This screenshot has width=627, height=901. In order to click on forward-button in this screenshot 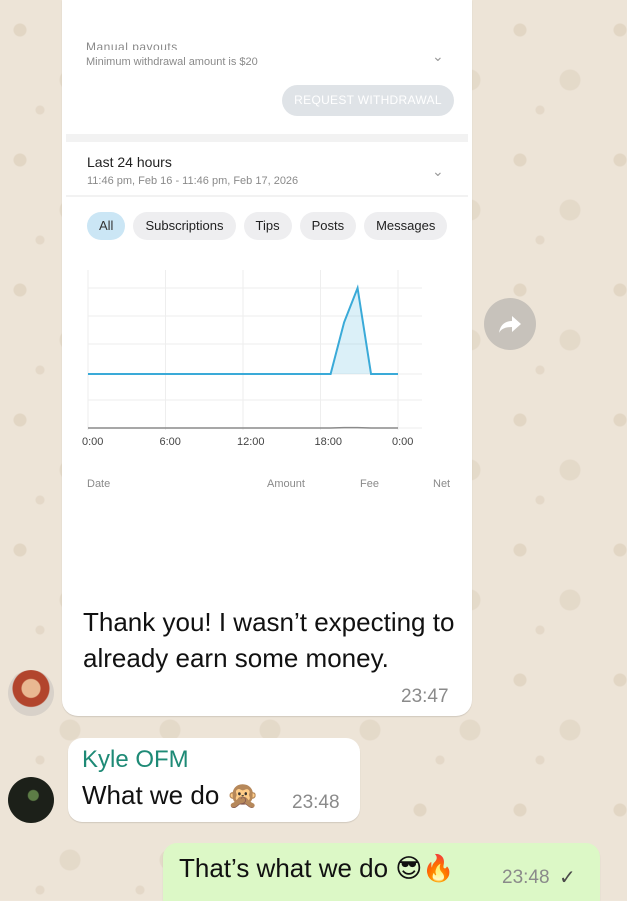, I will do `click(510, 324)`.